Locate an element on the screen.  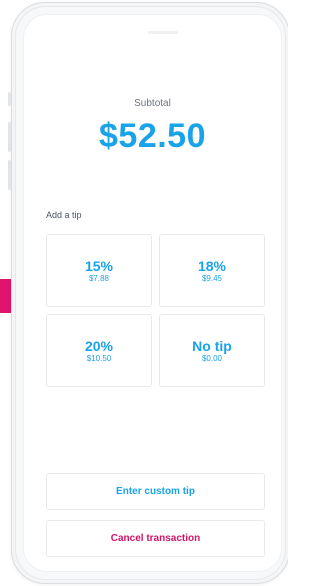
tip-option-amount: $0.00 is located at coordinates (212, 358).